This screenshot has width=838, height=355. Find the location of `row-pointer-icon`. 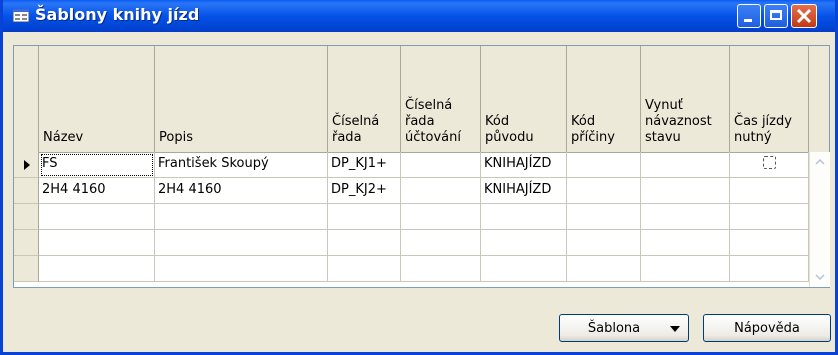

row-pointer-icon is located at coordinates (27, 165).